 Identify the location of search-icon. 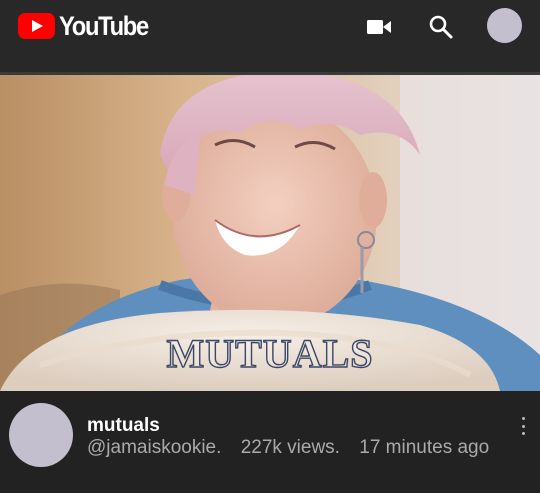
(441, 27).